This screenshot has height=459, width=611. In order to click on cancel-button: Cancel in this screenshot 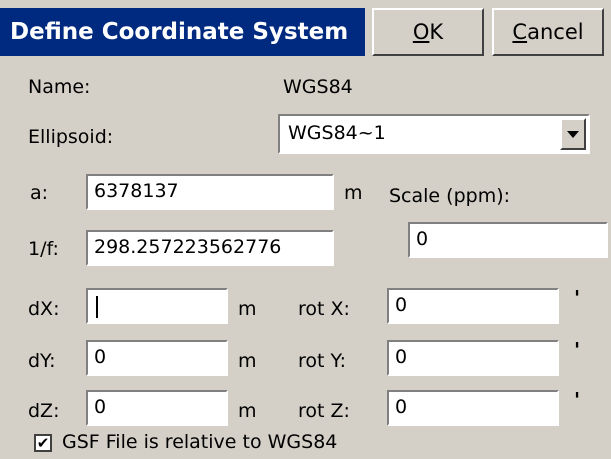, I will do `click(548, 32)`.